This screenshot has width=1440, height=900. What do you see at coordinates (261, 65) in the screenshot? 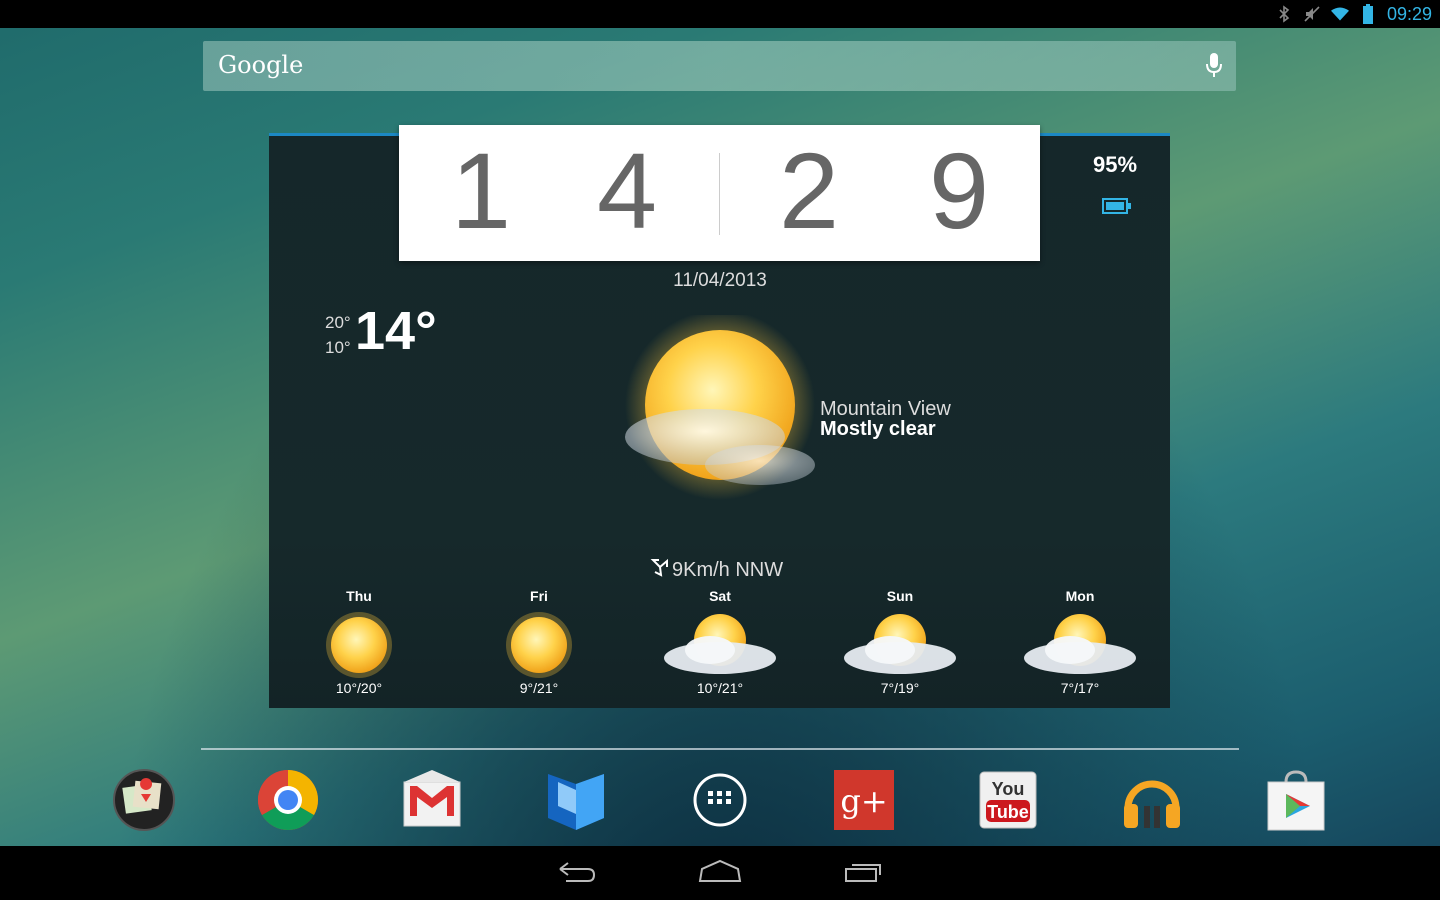
I see `google-logo: Google` at bounding box center [261, 65].